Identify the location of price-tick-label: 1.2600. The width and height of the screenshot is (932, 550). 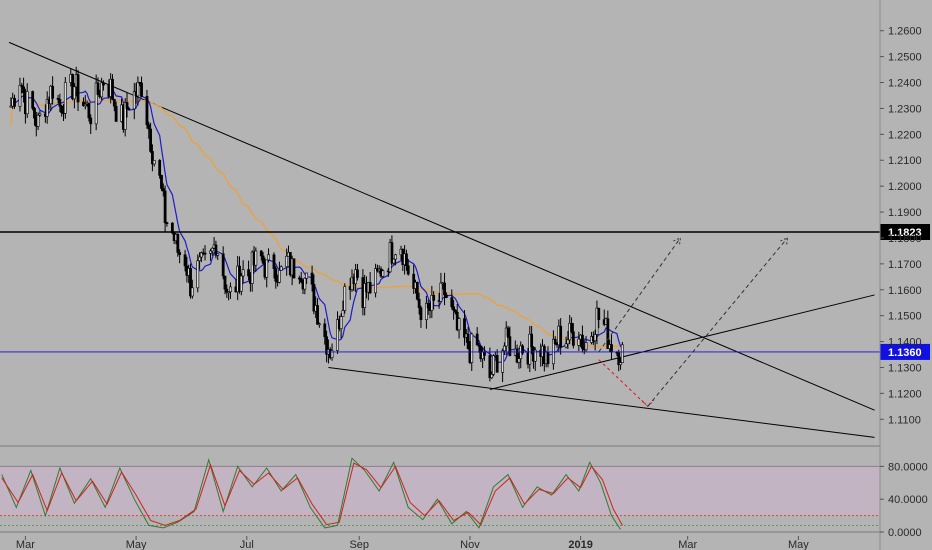
(905, 32).